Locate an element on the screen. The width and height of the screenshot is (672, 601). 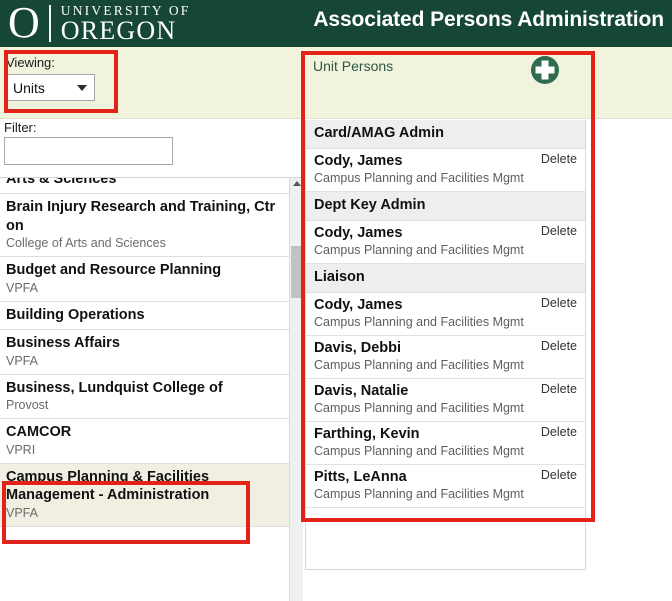
unit-list-item: Business, Lundquist College of Provost is located at coordinates (144, 396).